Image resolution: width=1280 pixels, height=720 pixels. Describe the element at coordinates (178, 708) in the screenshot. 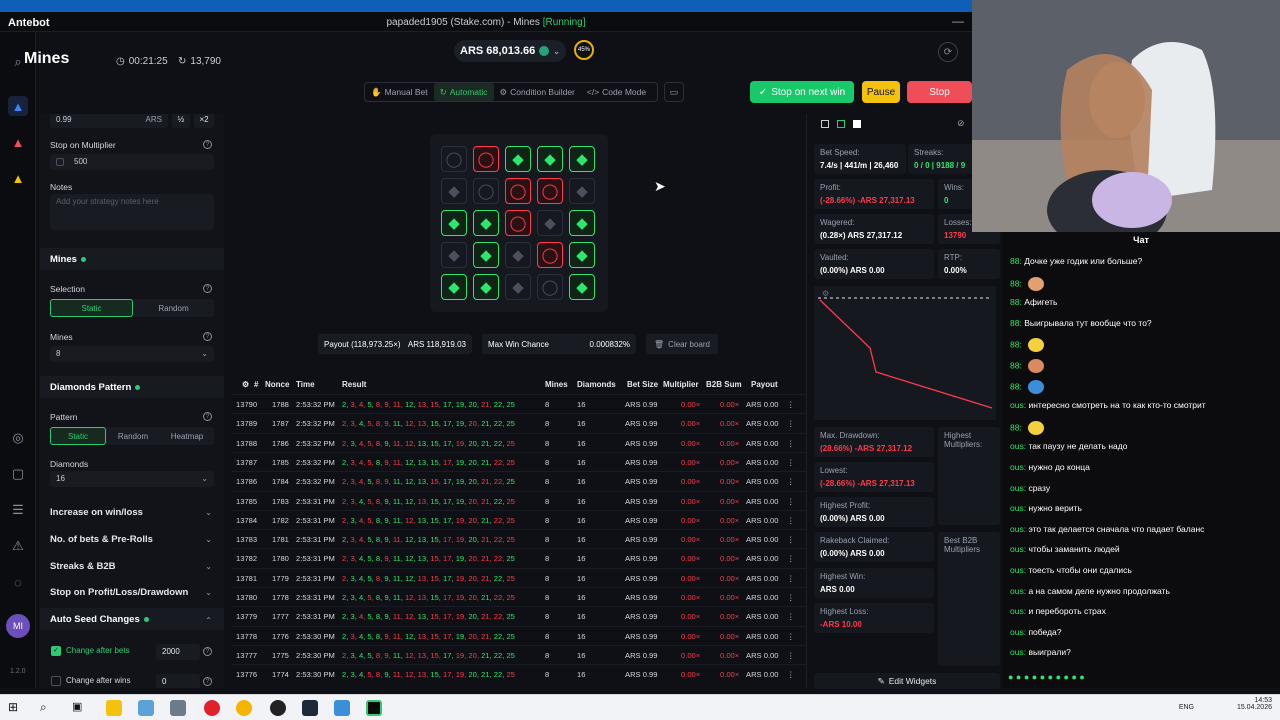

I see `calculator-icon` at that location.